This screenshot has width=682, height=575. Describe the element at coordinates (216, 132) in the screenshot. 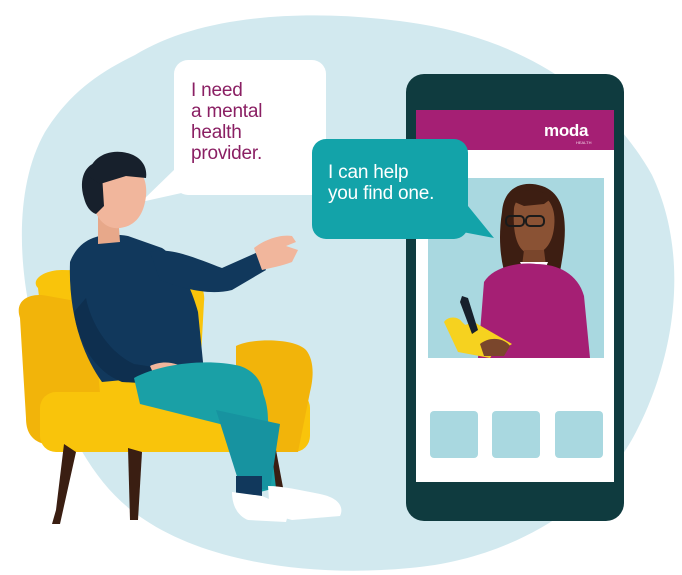

I see `user-message-line: health` at that location.